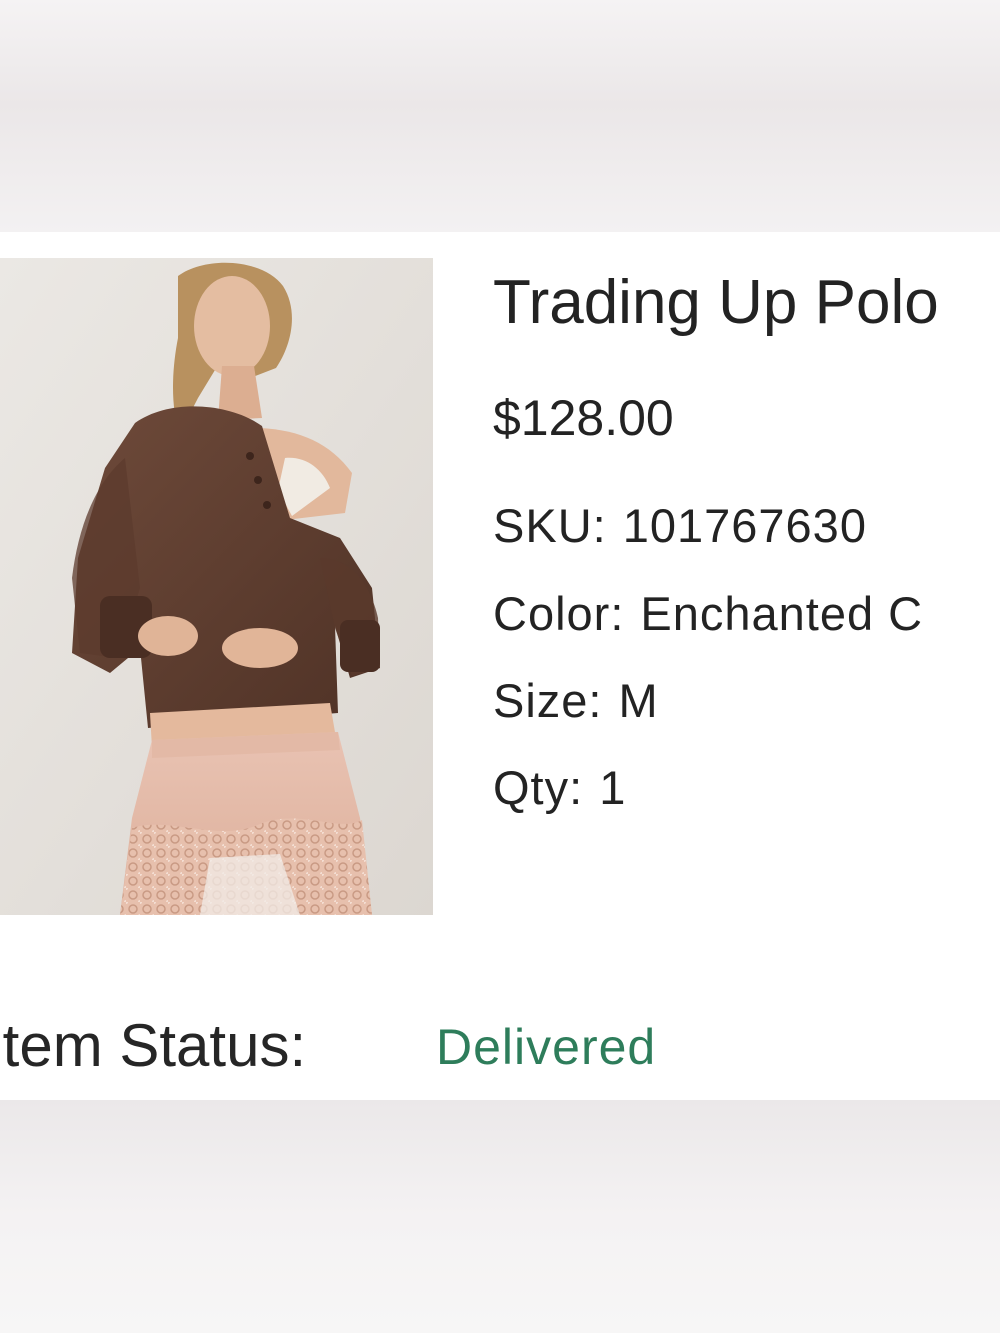  What do you see at coordinates (744, 525) in the screenshot?
I see `sku-value: 101767630` at bounding box center [744, 525].